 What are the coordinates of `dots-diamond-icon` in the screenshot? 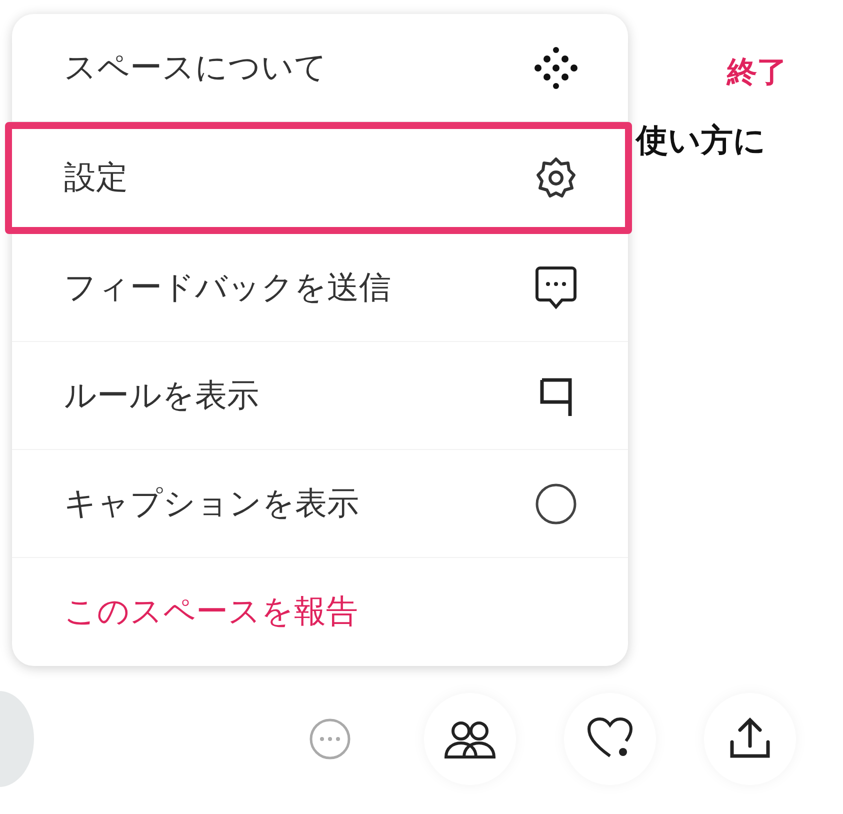 It's located at (556, 68).